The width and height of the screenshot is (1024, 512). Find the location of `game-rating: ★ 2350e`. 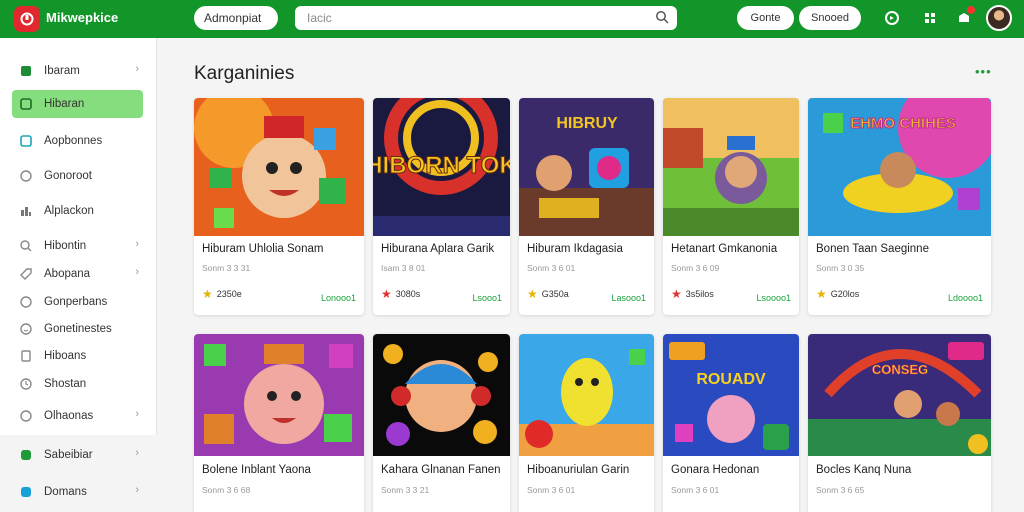

game-rating: ★ 2350e is located at coordinates (222, 294).